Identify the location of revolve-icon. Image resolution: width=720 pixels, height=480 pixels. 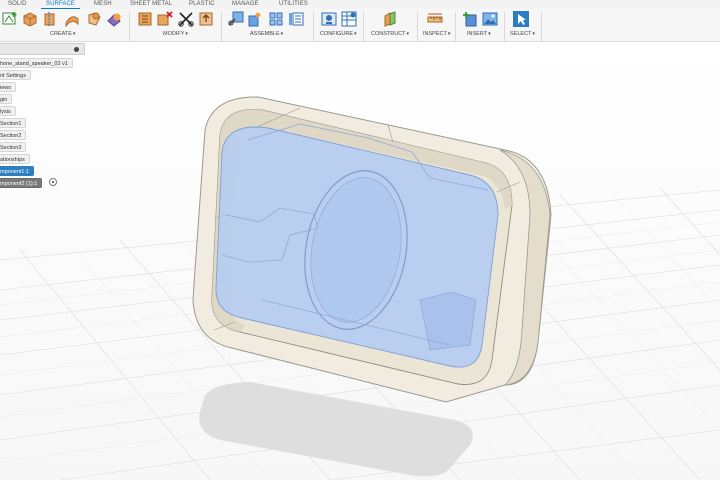
(50, 19).